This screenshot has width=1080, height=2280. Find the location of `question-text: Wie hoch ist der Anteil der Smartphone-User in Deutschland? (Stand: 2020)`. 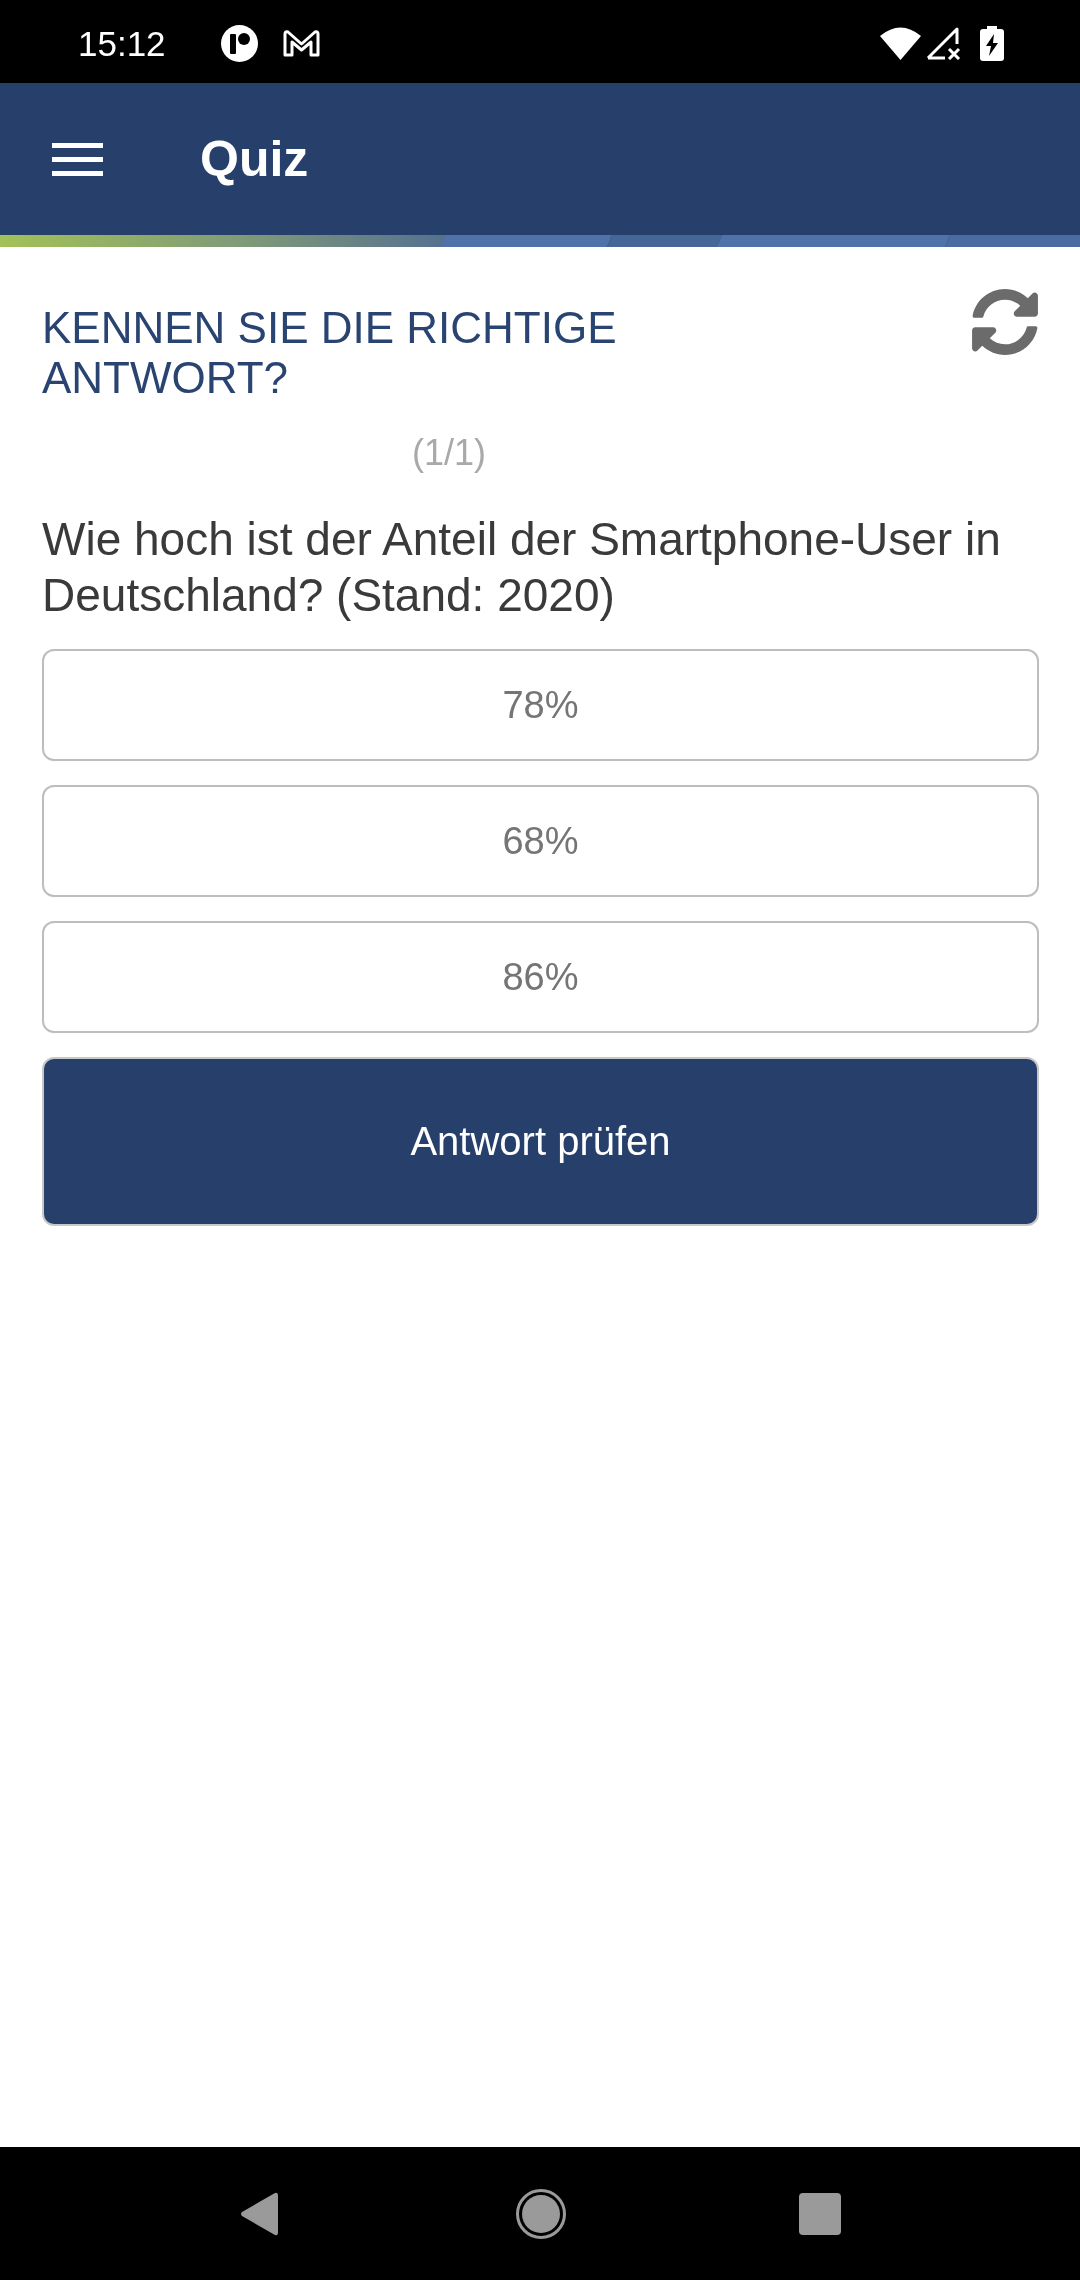

question-text: Wie hoch ist der Anteil der Smartphone-User in Deutschland? (Stand: 2020) is located at coordinates (522, 567).